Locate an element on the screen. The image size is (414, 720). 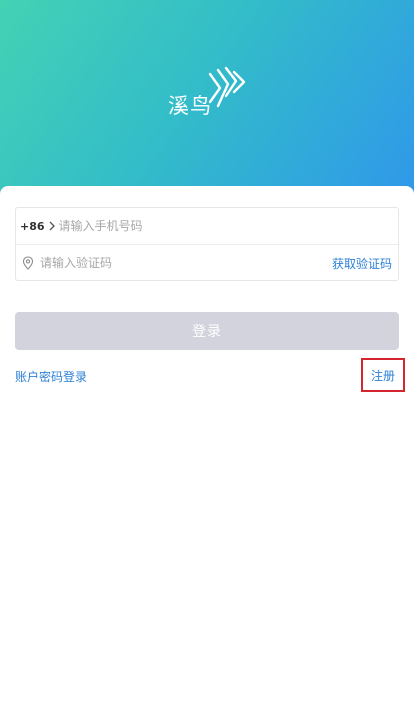
feather-wing-icon is located at coordinates (227, 87).